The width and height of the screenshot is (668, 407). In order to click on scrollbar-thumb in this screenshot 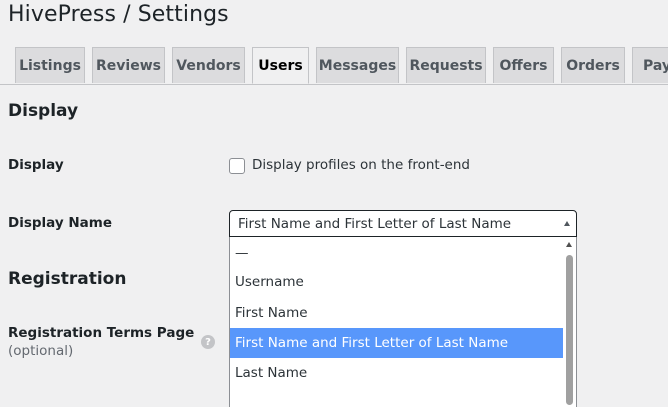, I will do `click(569, 330)`.